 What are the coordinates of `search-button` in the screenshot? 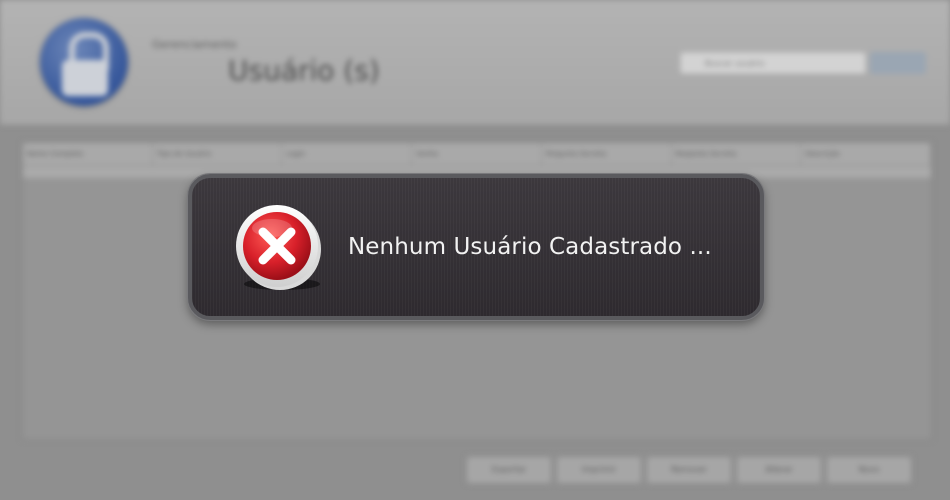 It's located at (898, 63).